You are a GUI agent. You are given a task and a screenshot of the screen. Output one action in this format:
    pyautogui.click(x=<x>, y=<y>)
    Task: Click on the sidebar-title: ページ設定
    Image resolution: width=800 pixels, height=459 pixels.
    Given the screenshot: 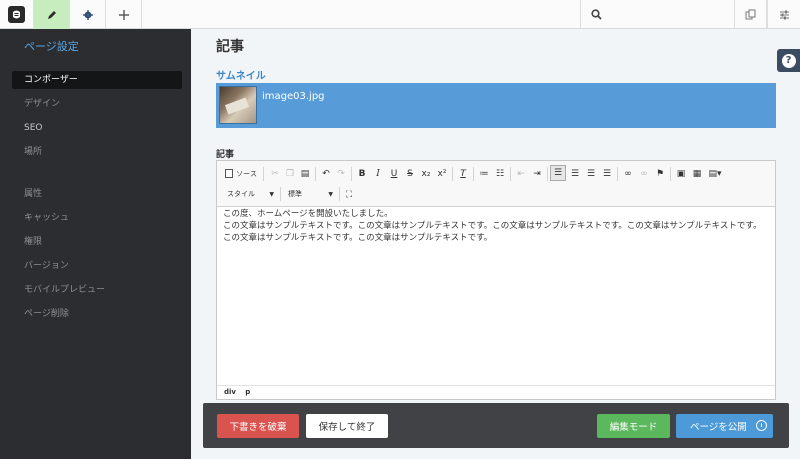 What is the action you would take?
    pyautogui.click(x=51, y=46)
    